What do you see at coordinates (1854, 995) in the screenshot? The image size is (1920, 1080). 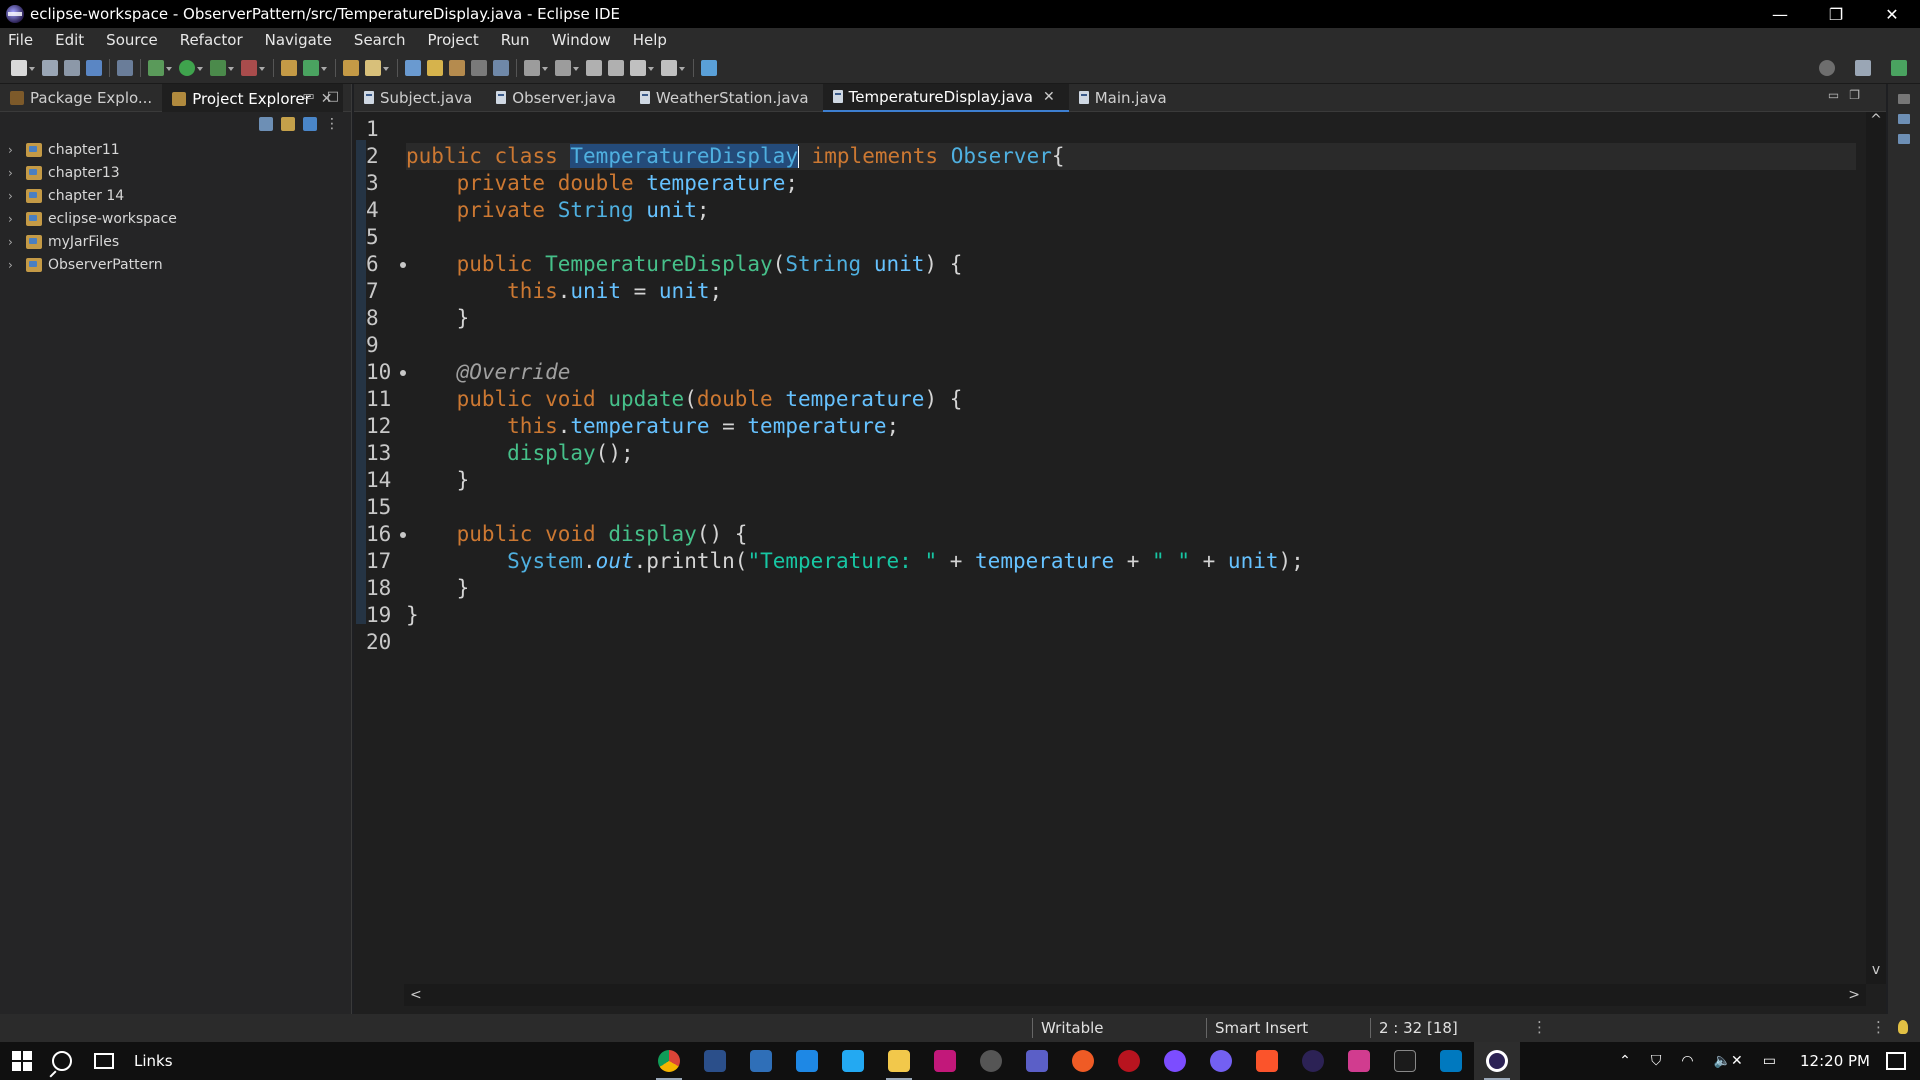 I see `scroll-right-icon: >` at bounding box center [1854, 995].